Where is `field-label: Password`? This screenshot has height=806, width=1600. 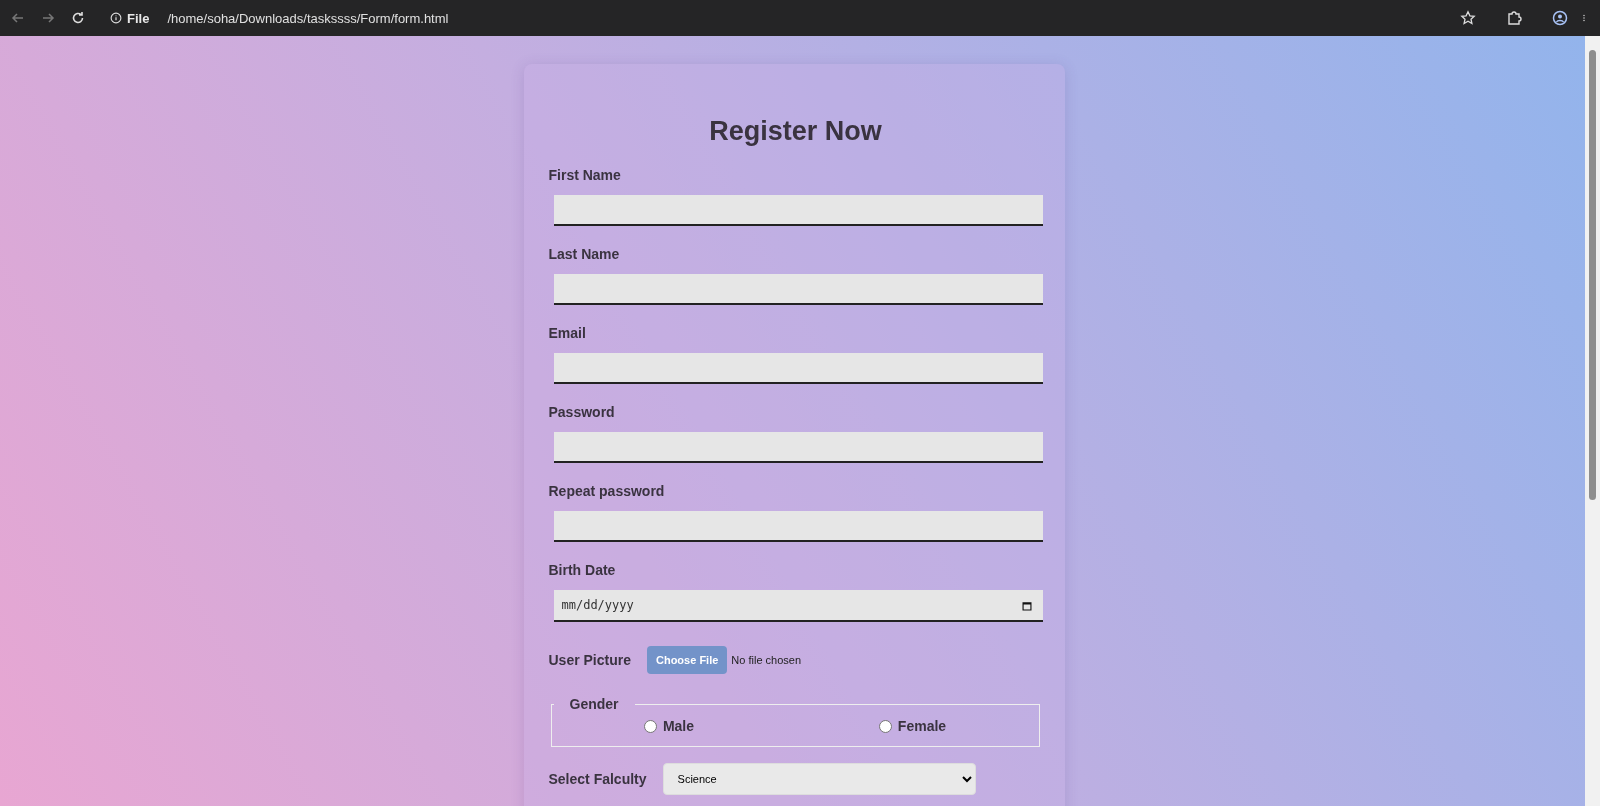
field-label: Password is located at coordinates (582, 412).